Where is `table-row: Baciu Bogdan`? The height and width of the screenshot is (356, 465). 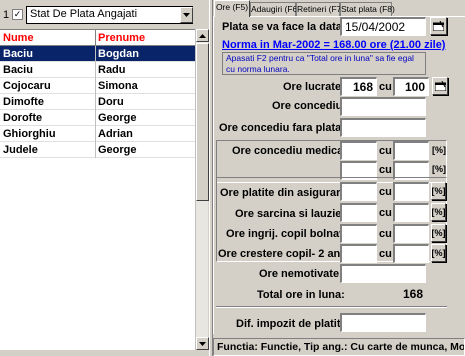
table-row: Baciu Bogdan is located at coordinates (97, 54).